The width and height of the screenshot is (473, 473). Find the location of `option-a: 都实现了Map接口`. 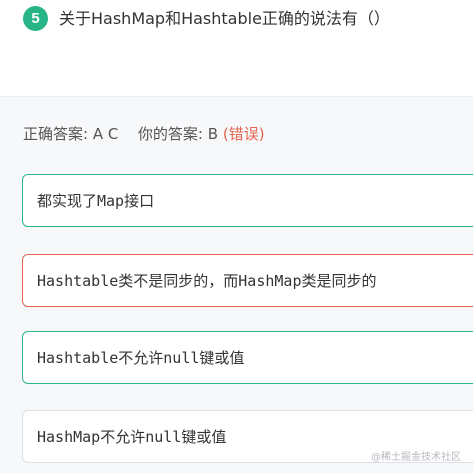

option-a: 都实现了Map接口 is located at coordinates (247, 200).